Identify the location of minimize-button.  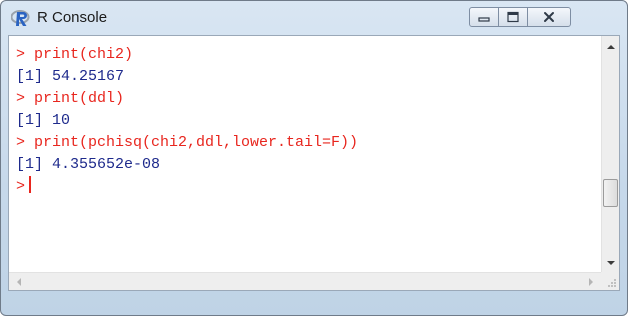
(484, 17).